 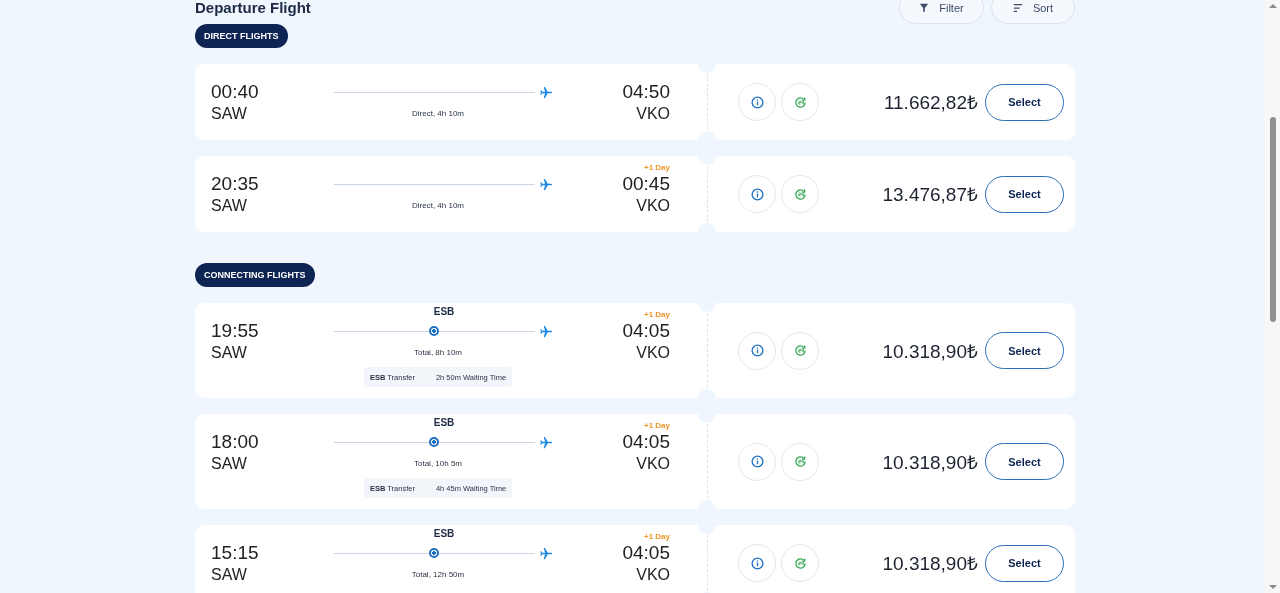 I want to click on departure-time: 00:40, so click(x=235, y=92).